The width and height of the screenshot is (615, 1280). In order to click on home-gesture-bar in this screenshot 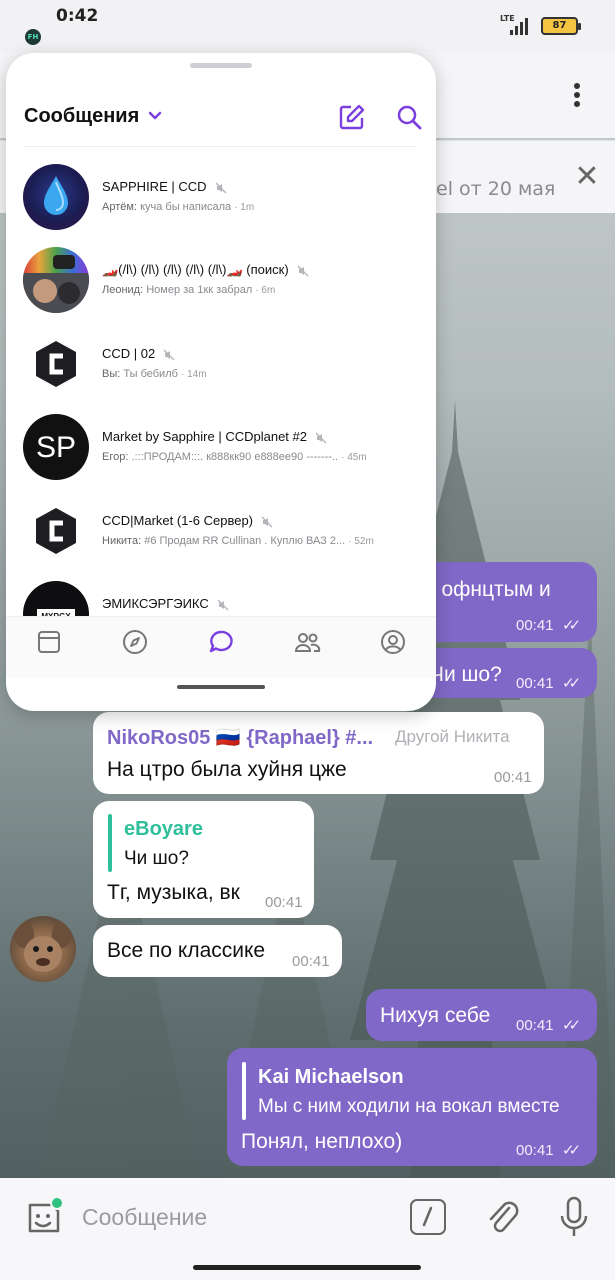, I will do `click(307, 1267)`.